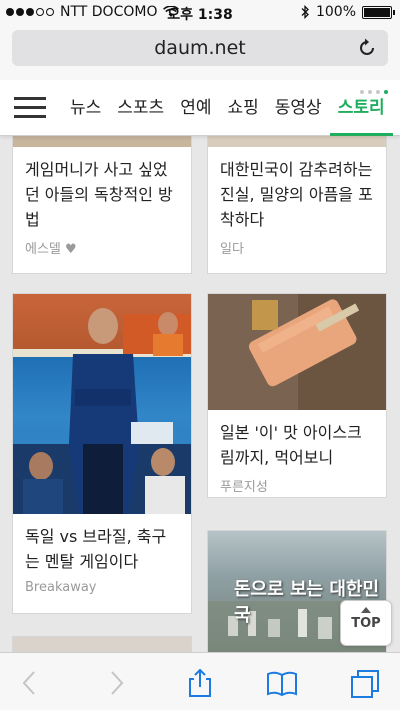 The width and height of the screenshot is (400, 710). What do you see at coordinates (232, 249) in the screenshot?
I see `card-source: 일다` at bounding box center [232, 249].